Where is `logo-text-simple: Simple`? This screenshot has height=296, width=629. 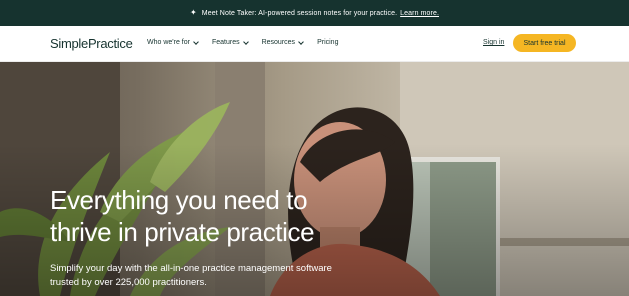 logo-text-simple: Simple is located at coordinates (69, 43).